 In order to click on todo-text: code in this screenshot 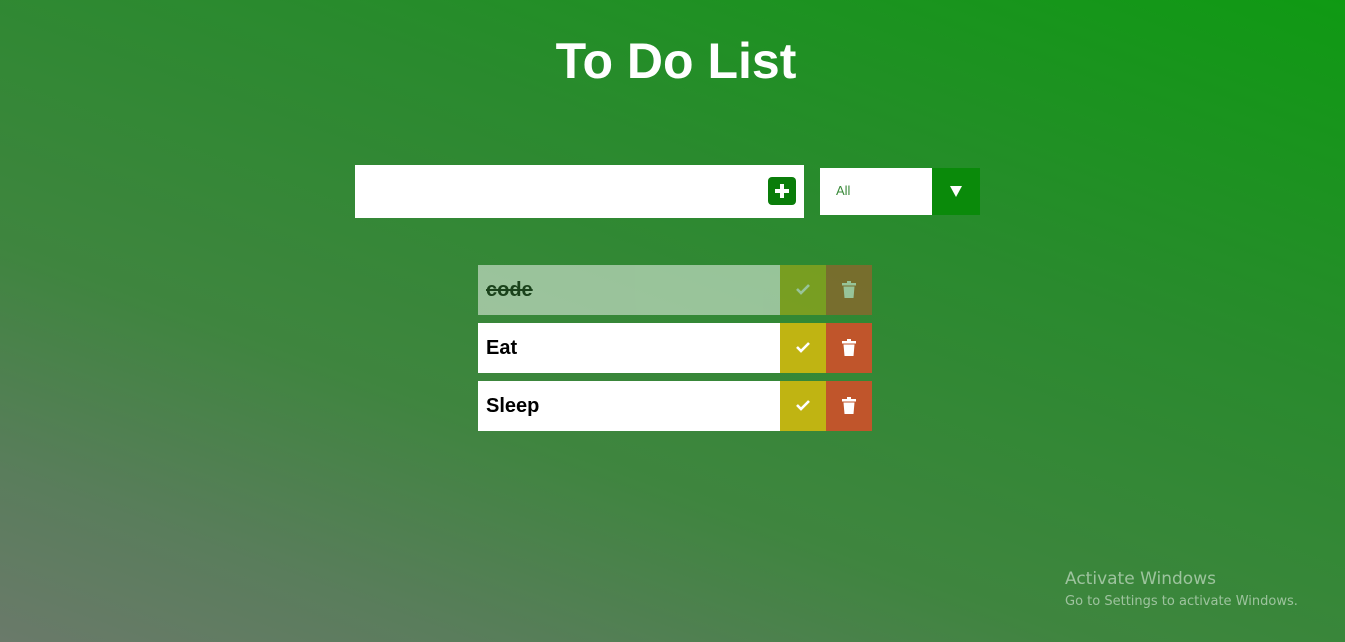, I will do `click(629, 290)`.